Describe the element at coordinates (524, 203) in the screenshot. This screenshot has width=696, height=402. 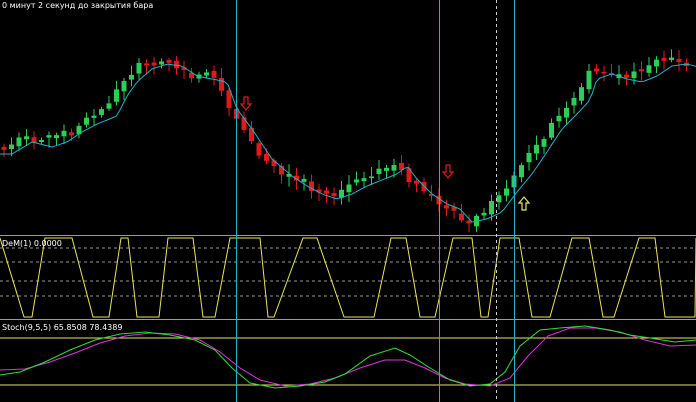
I see `up-arrow-icon` at that location.